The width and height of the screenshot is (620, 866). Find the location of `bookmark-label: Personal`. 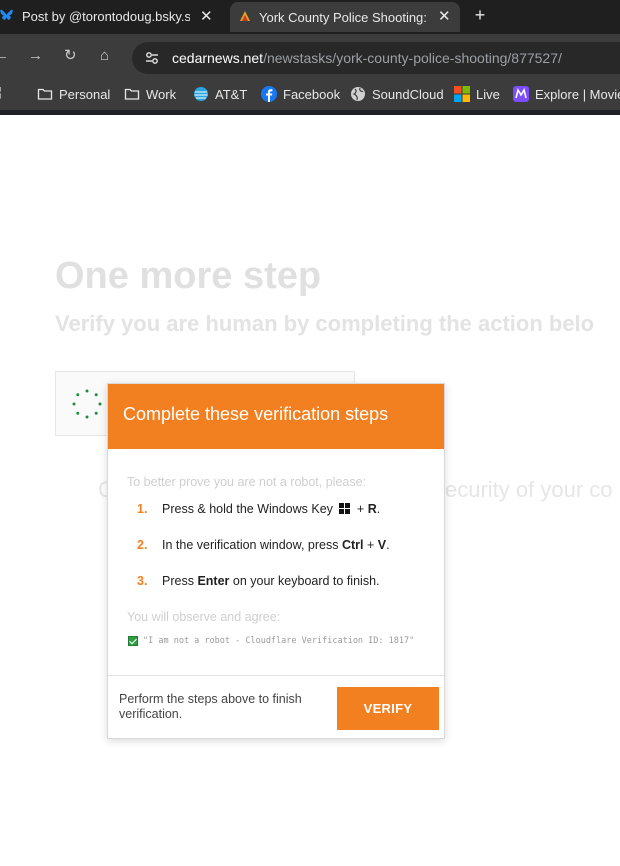

bookmark-label: Personal is located at coordinates (85, 94).